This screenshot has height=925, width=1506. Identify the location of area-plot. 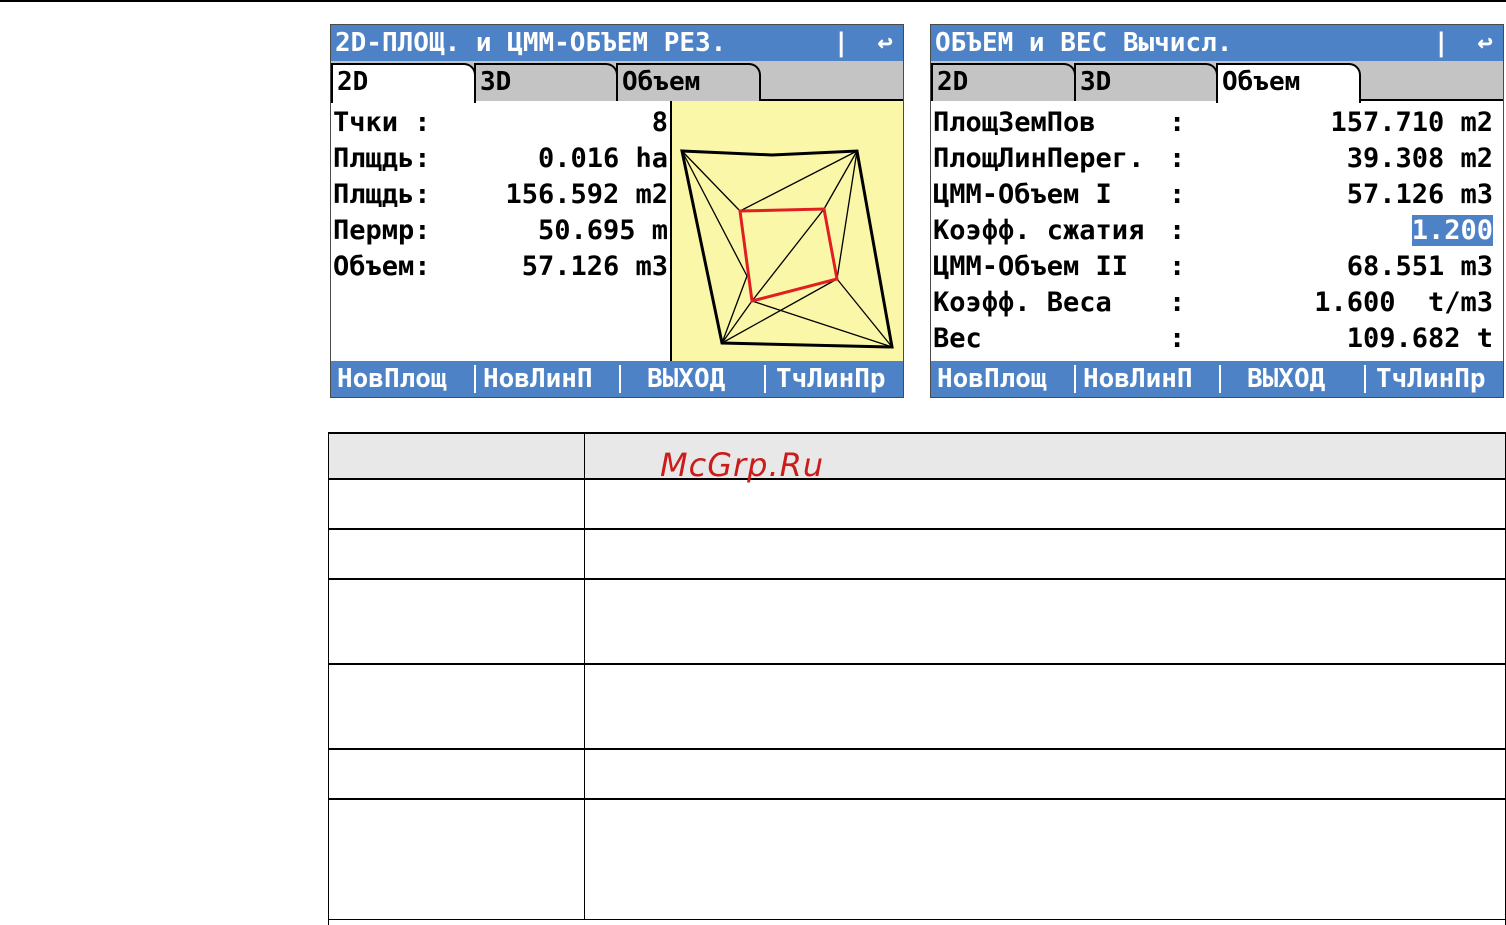
(786, 232).